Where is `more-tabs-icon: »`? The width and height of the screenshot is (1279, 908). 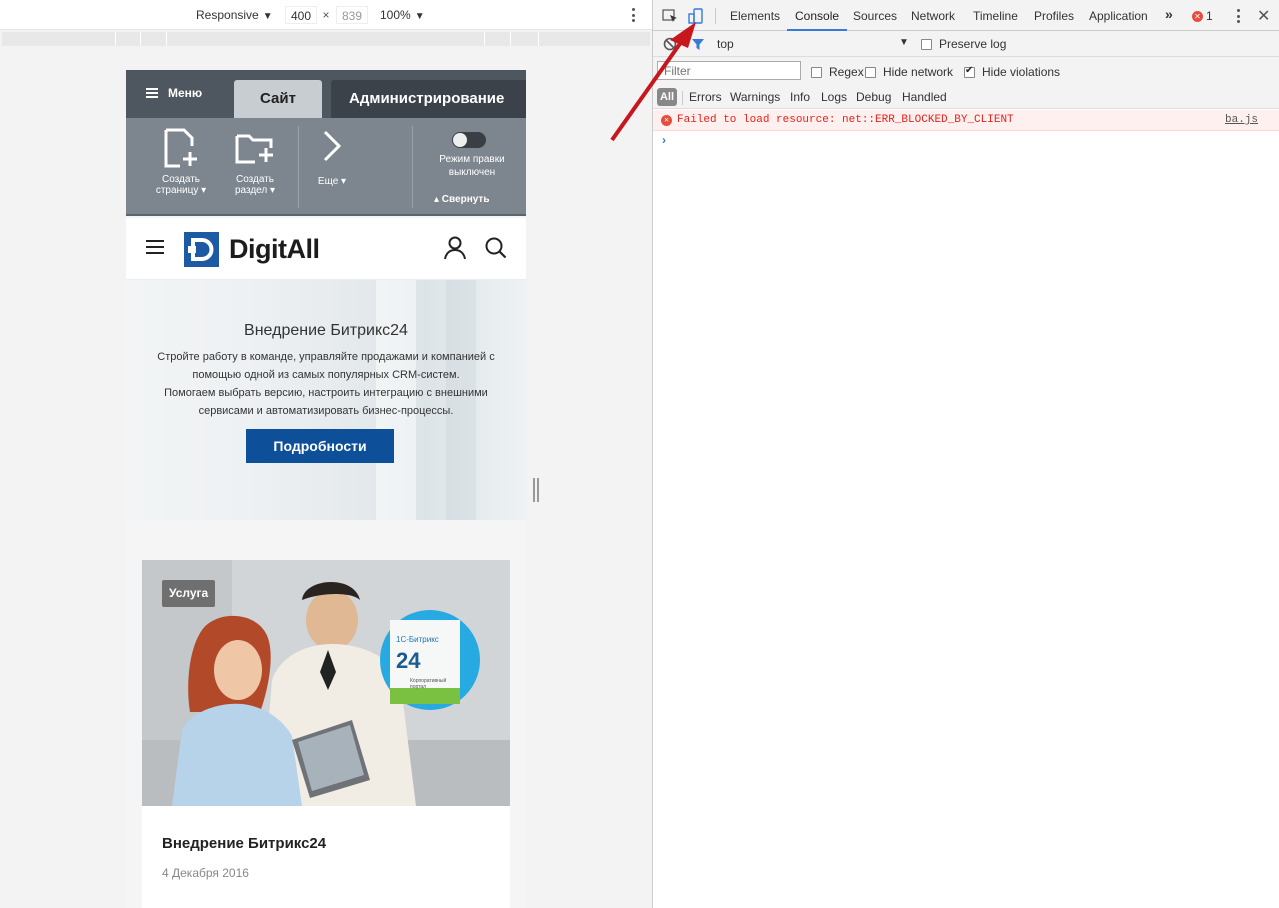 more-tabs-icon: » is located at coordinates (1169, 14).